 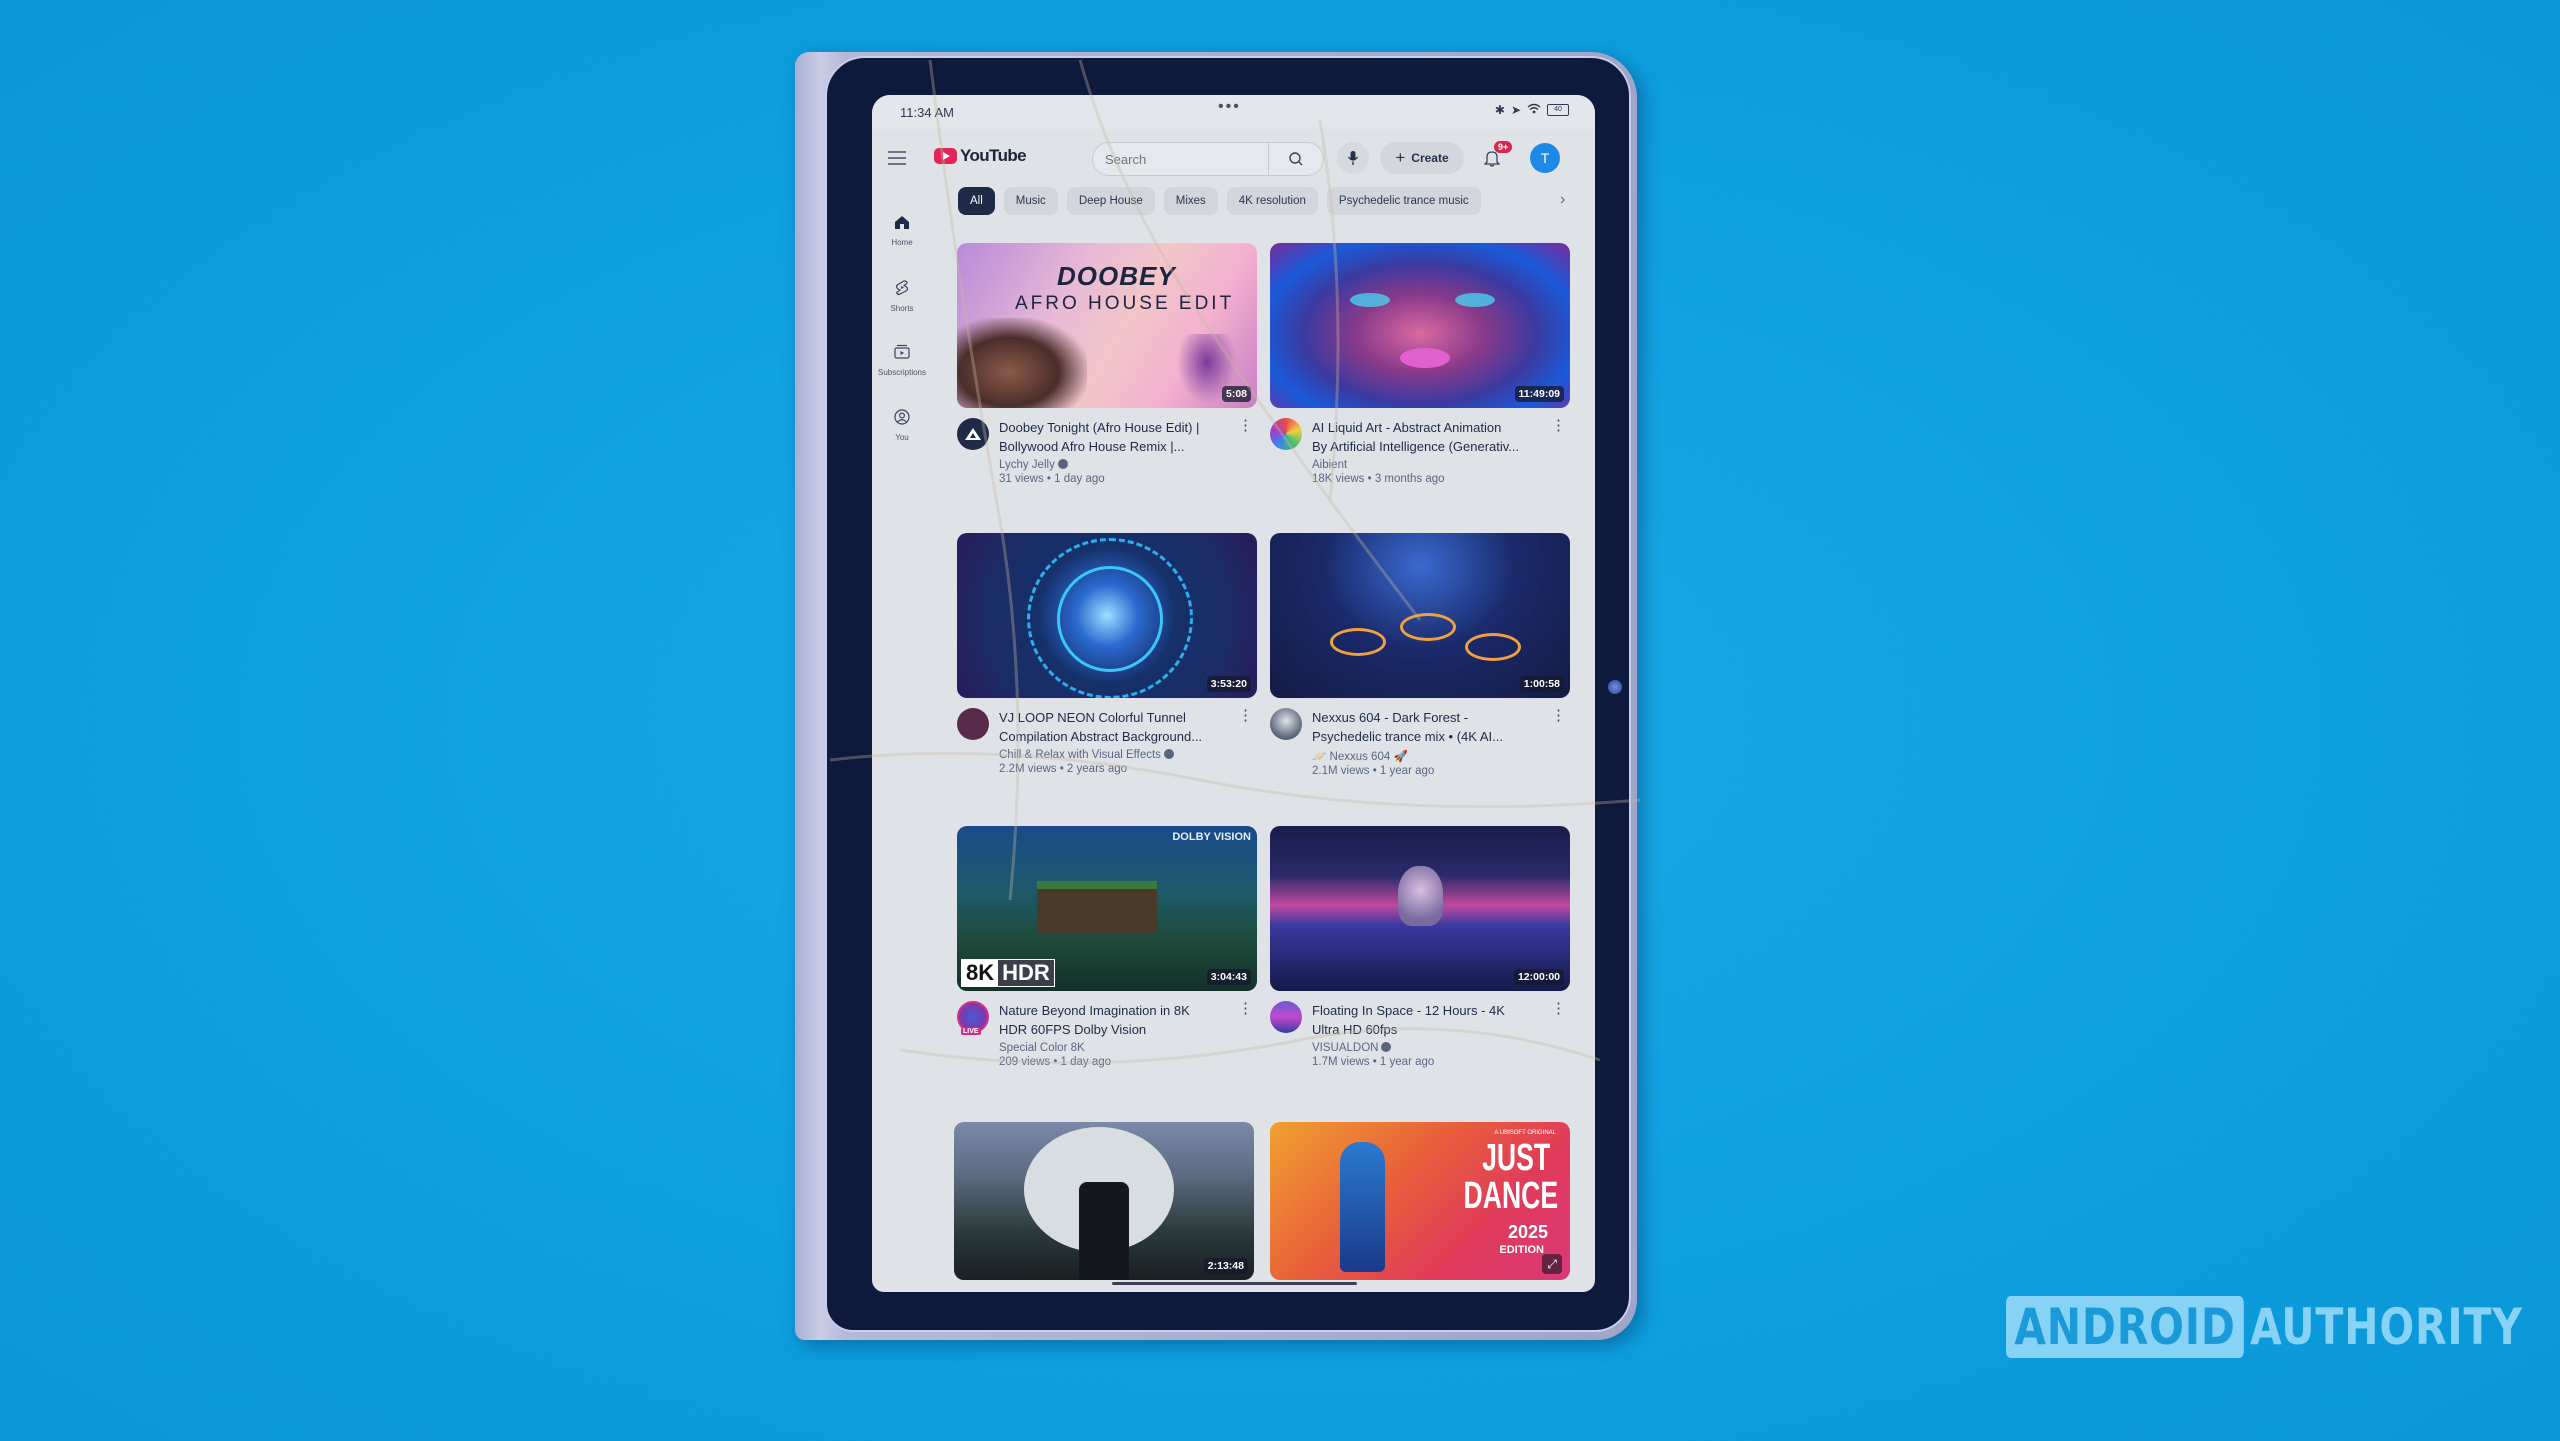 I want to click on dolby-vision-badge: DOLBY VISION, so click(x=1211, y=837).